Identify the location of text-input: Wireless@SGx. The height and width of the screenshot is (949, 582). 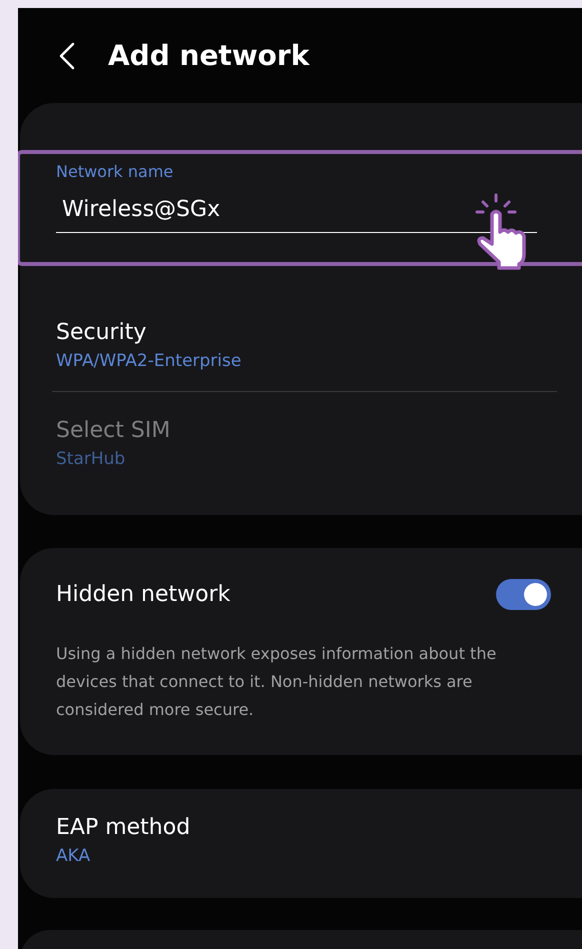
(296, 213).